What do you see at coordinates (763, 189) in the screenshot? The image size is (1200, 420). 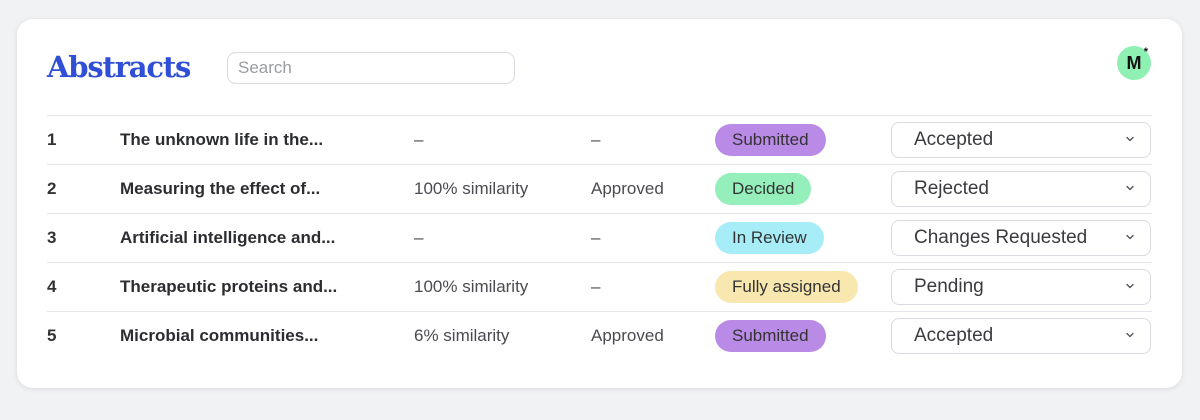 I see `status-badge: Decided` at bounding box center [763, 189].